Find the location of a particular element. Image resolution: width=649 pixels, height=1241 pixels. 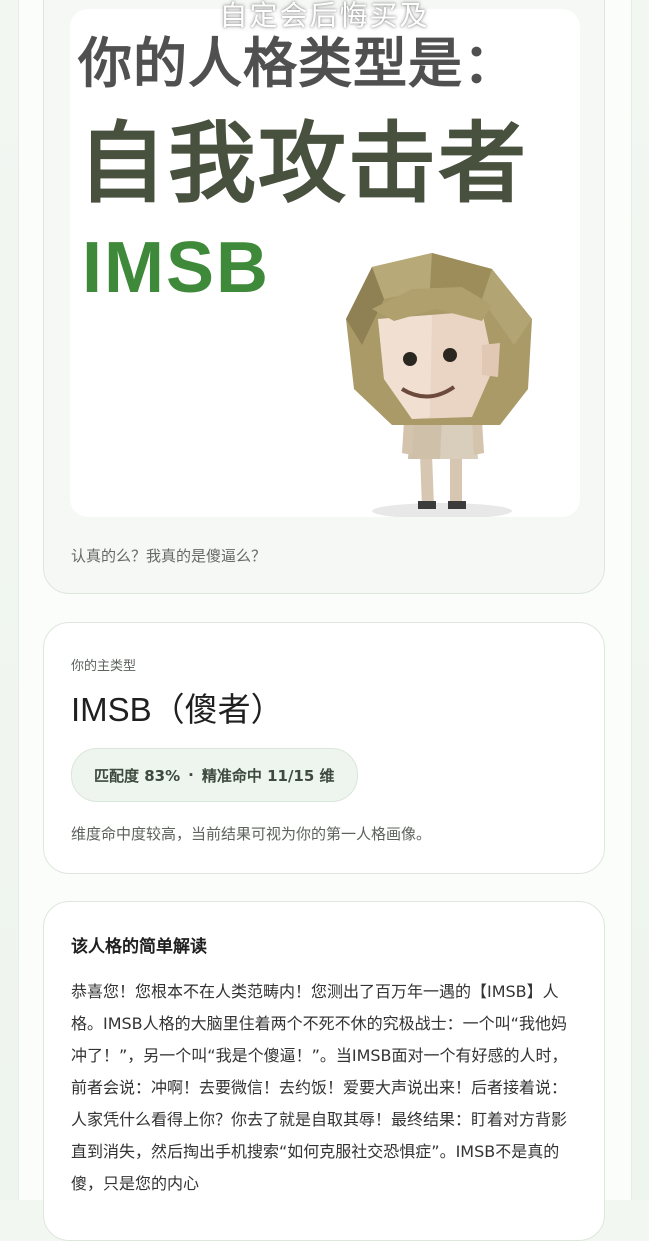

match-score-badge: 匹配度 83% · 精准命中 11/15 维 is located at coordinates (214, 775).